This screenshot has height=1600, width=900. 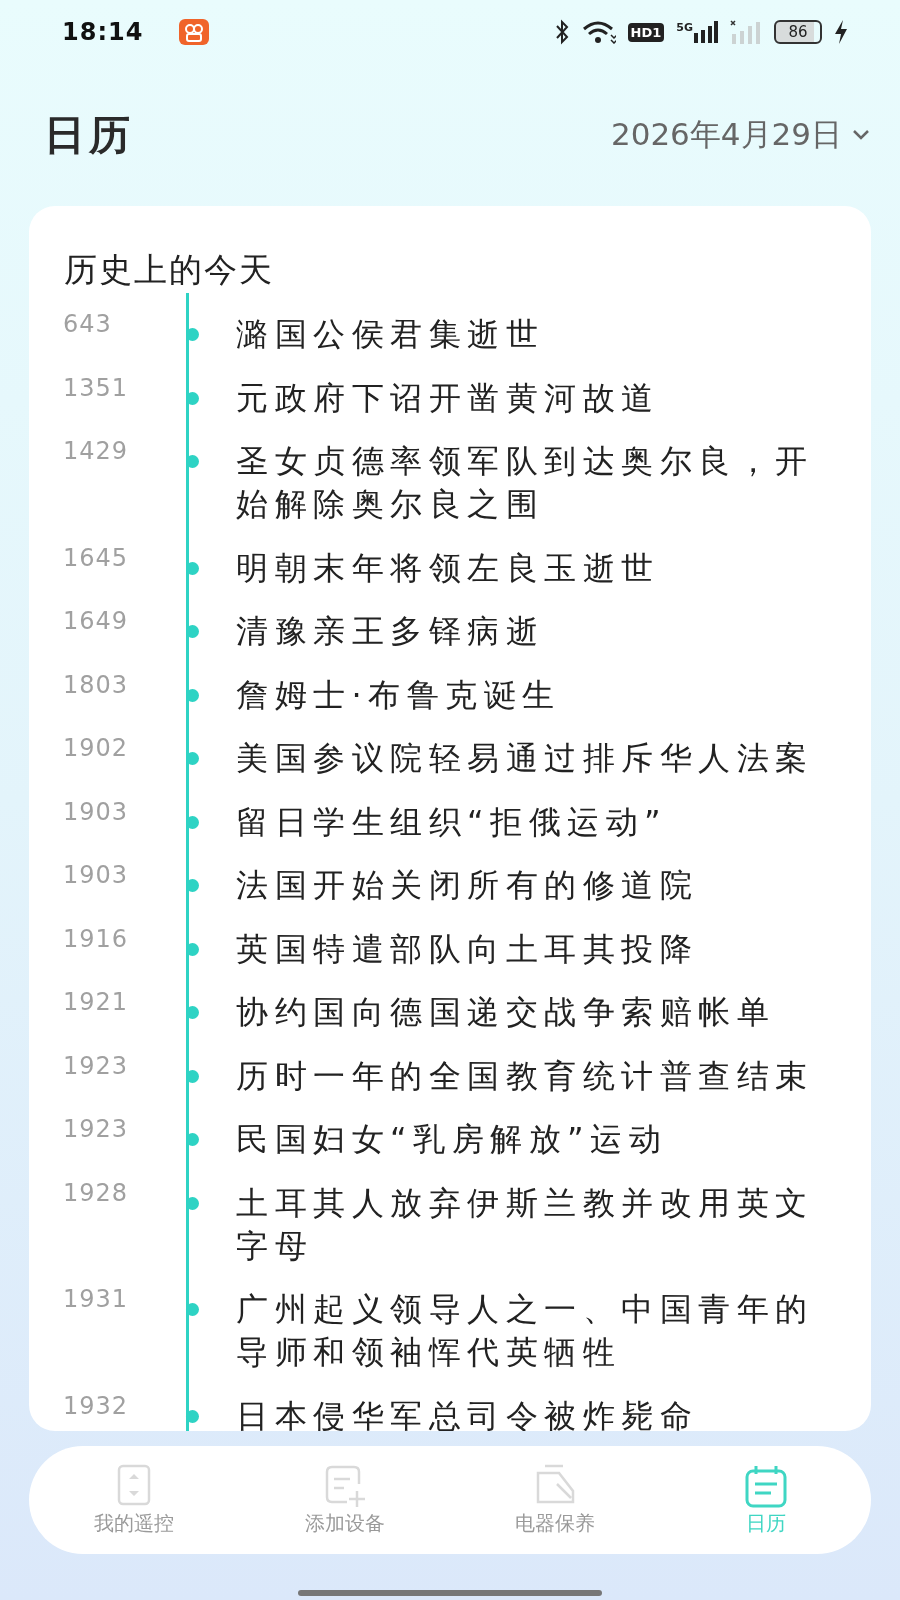 What do you see at coordinates (798, 32) in the screenshot?
I see `battery-indicator: 86` at bounding box center [798, 32].